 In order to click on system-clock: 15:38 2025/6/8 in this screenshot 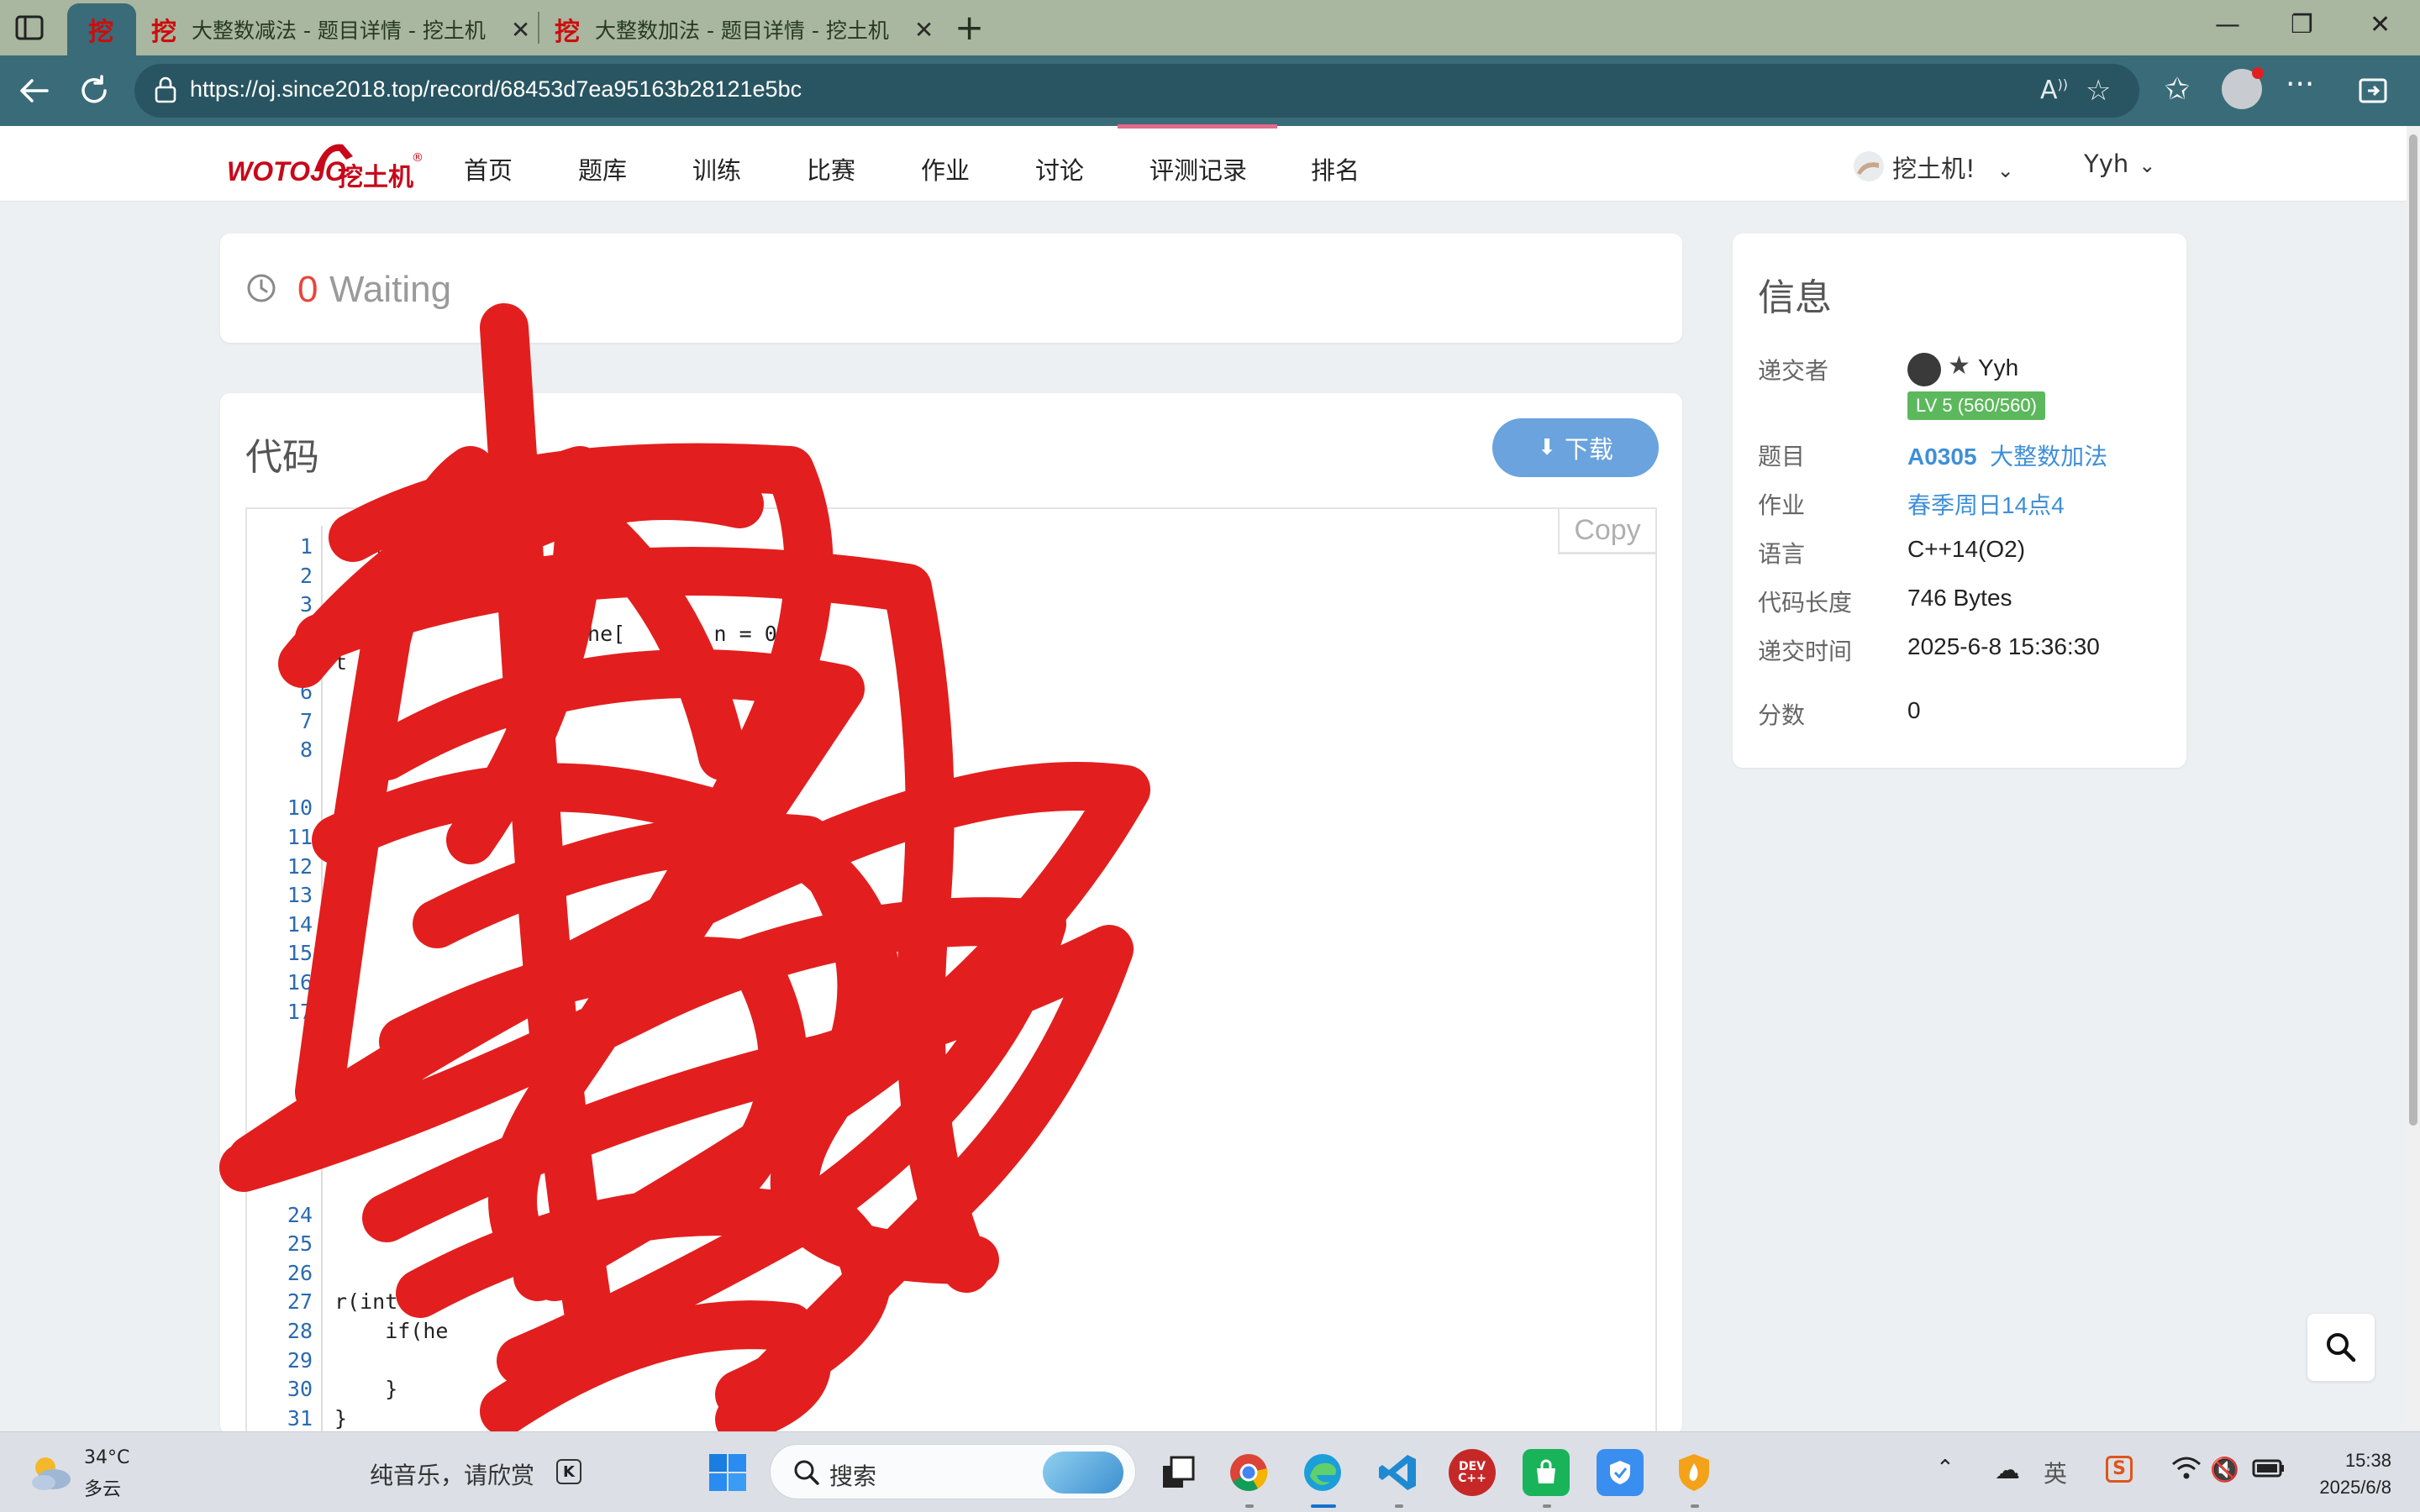, I will do `click(2349, 1474)`.